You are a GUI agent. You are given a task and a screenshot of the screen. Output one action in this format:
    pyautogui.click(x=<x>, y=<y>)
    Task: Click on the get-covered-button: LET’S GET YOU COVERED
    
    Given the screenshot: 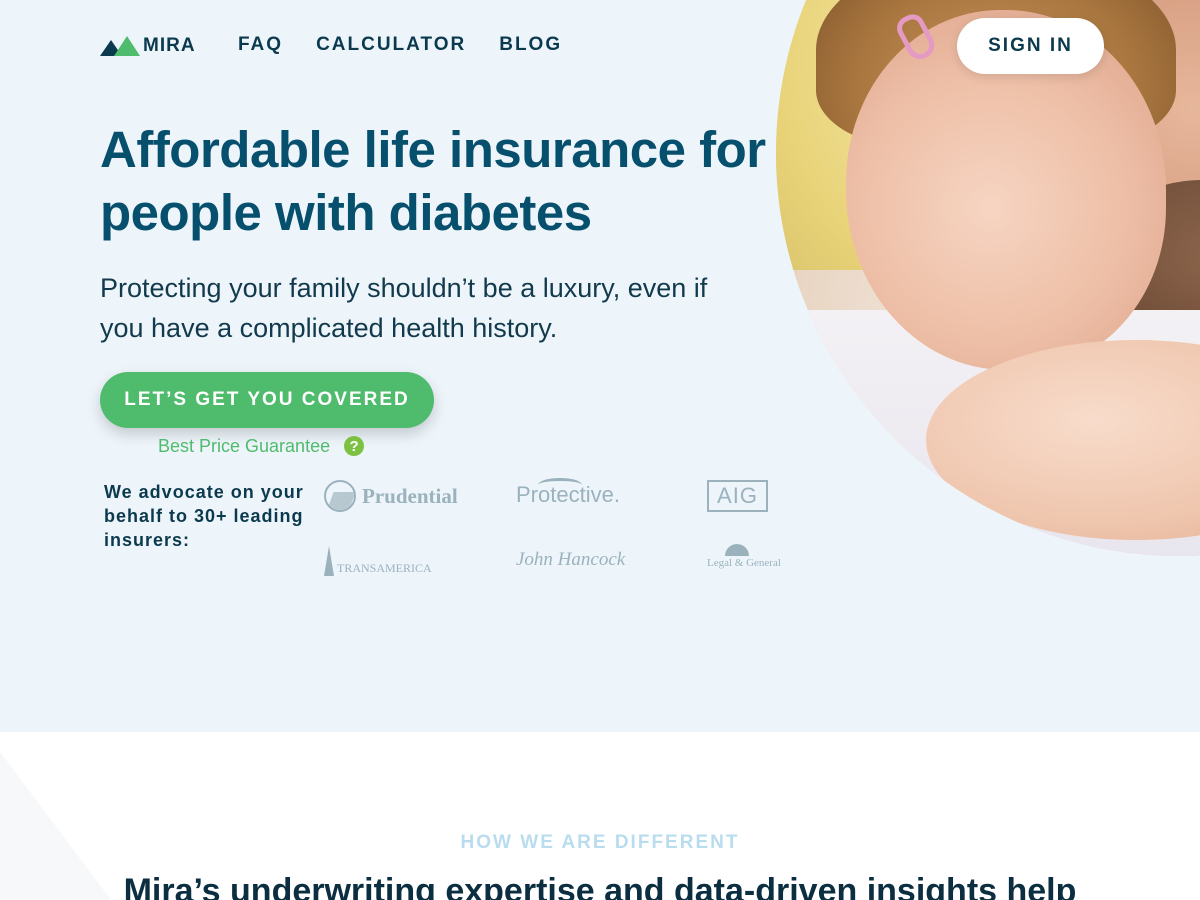 What is the action you would take?
    pyautogui.click(x=267, y=400)
    